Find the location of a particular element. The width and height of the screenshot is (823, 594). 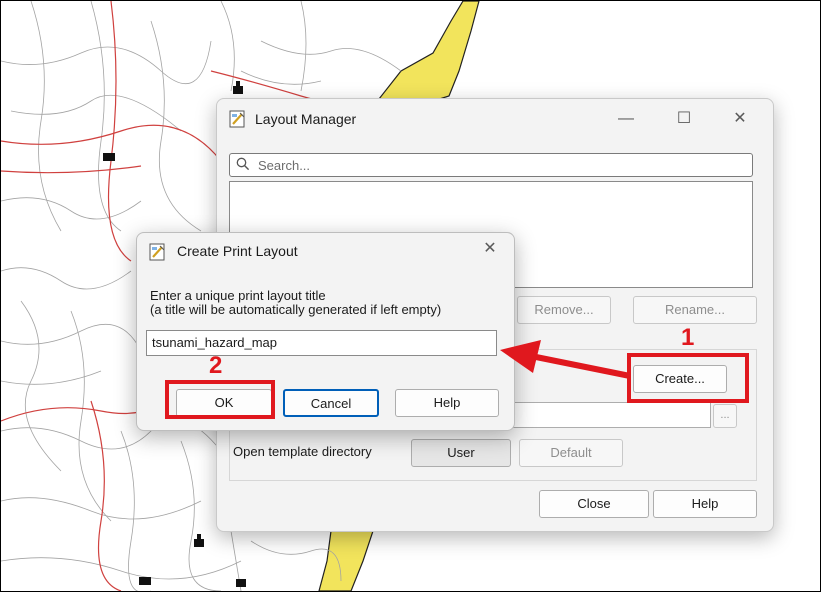

open-template-directory-label: Open template directory is located at coordinates (302, 451).